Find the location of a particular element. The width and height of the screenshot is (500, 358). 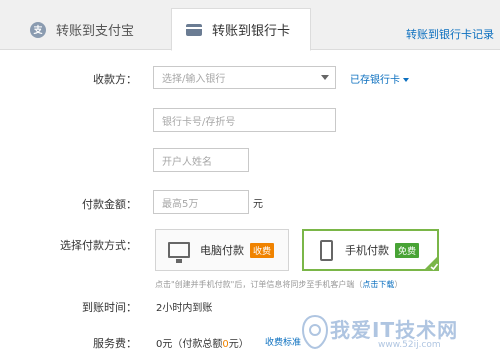

arrival-time-label: 到账时间： is located at coordinates (109, 307).